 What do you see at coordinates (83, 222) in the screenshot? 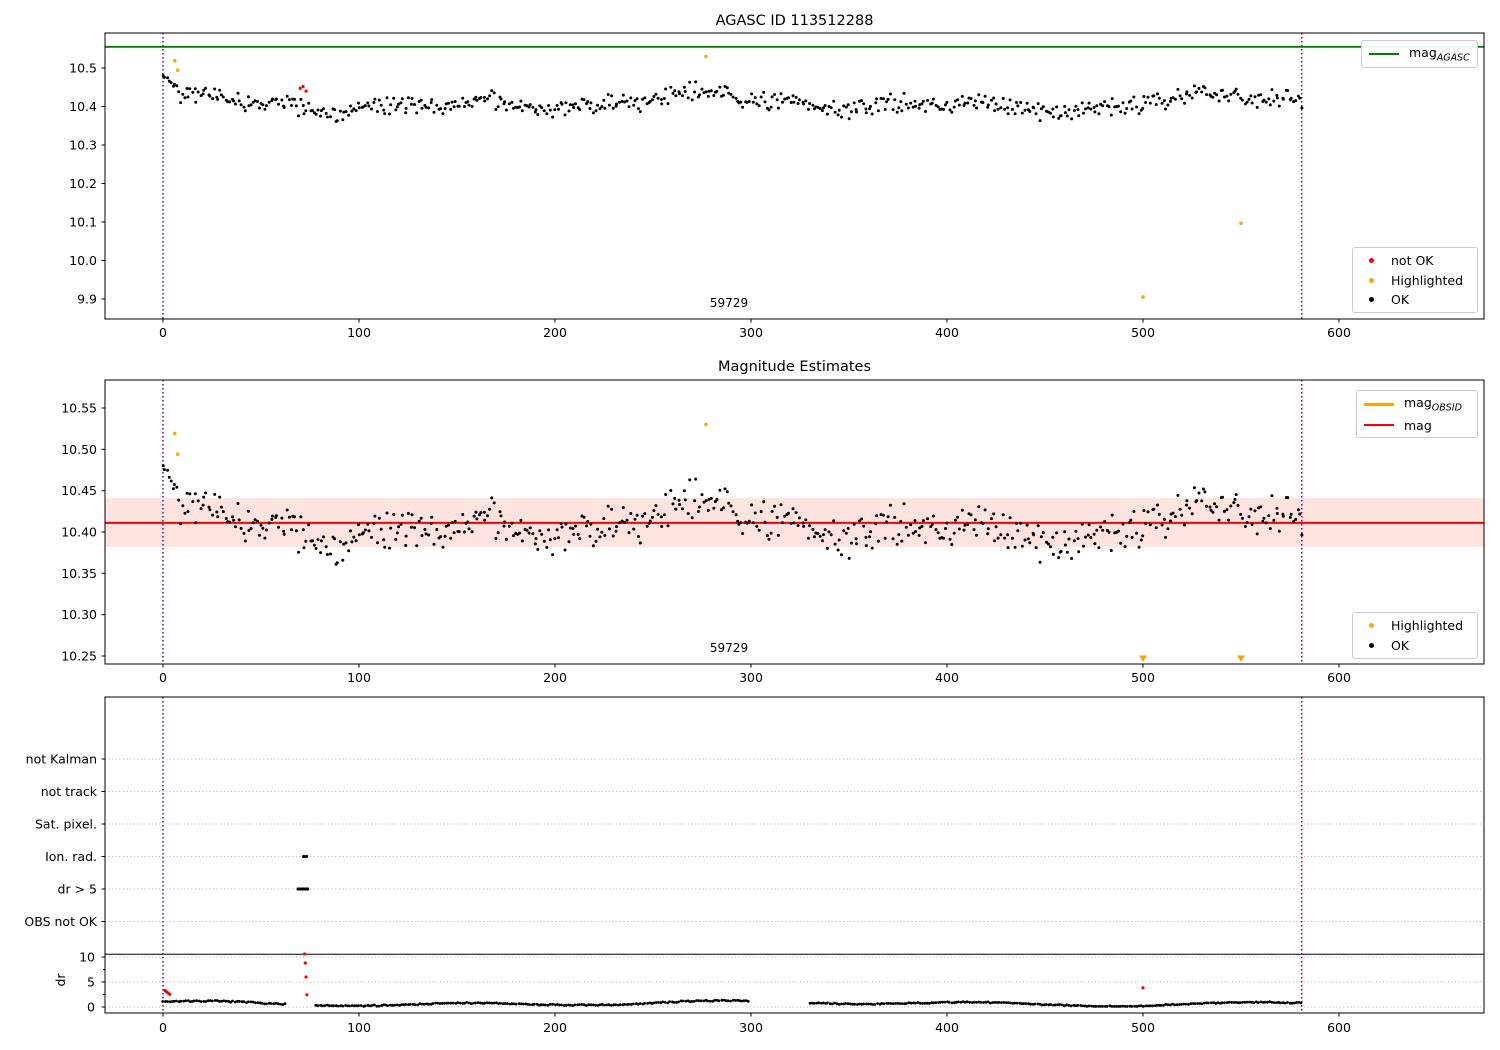
I see `svg-text: 10.1` at bounding box center [83, 222].